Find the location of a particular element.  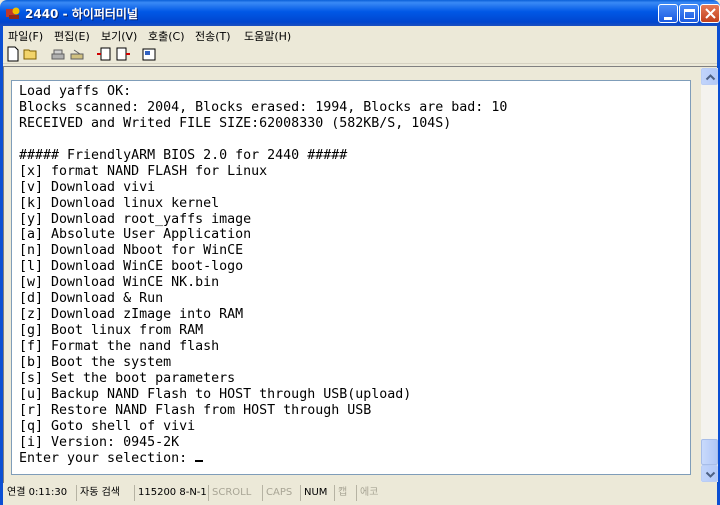

terminal-line: [n] Download Nboot for WinCE is located at coordinates (131, 251).